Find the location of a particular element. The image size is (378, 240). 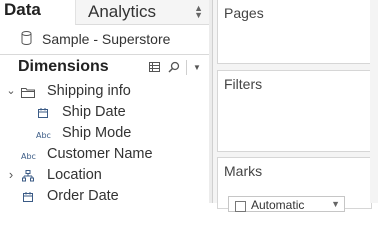

dimension-field-customer-name: Abc Customer Name is located at coordinates (104, 155).